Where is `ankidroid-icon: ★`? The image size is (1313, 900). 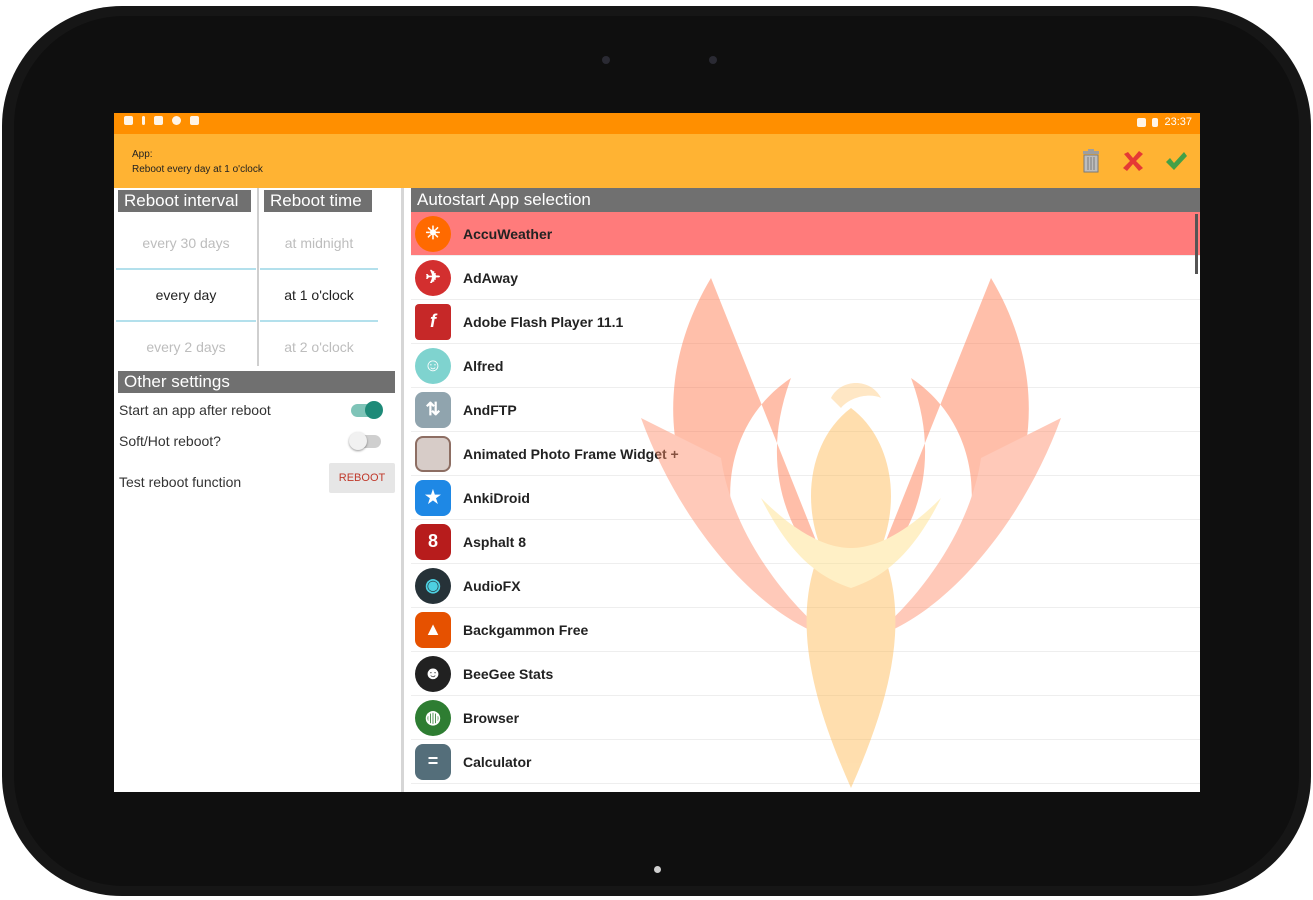
ankidroid-icon: ★ is located at coordinates (433, 497).